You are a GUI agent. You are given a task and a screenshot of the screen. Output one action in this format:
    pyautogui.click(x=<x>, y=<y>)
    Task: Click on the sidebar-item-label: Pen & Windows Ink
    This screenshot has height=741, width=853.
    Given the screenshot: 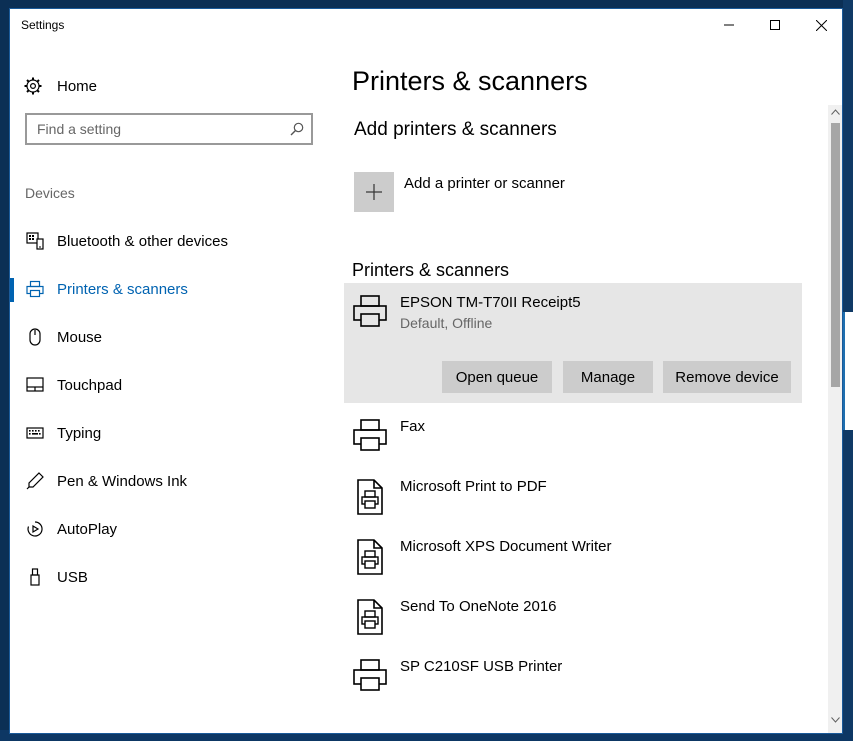 What is the action you would take?
    pyautogui.click(x=122, y=481)
    